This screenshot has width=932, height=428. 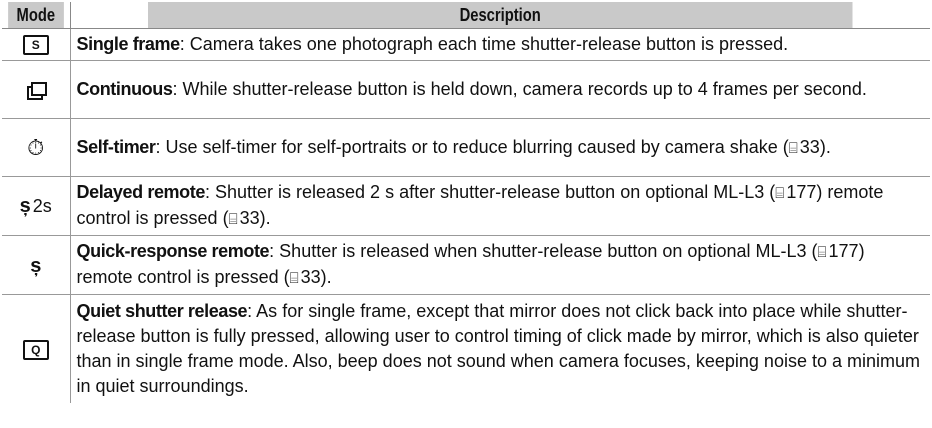 I want to click on continuous-icon, so click(x=36, y=91).